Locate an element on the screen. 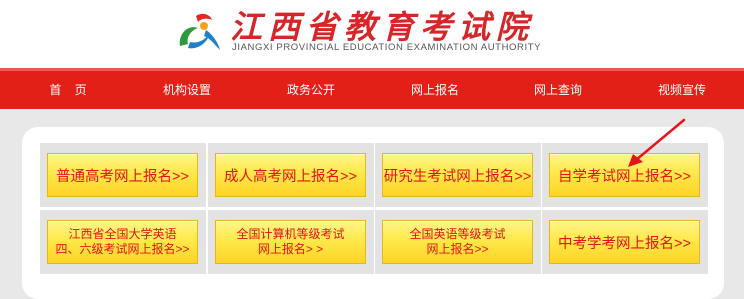 This screenshot has height=299, width=744. tile: 全国计算机等级考试 网上报名> > is located at coordinates (291, 242).